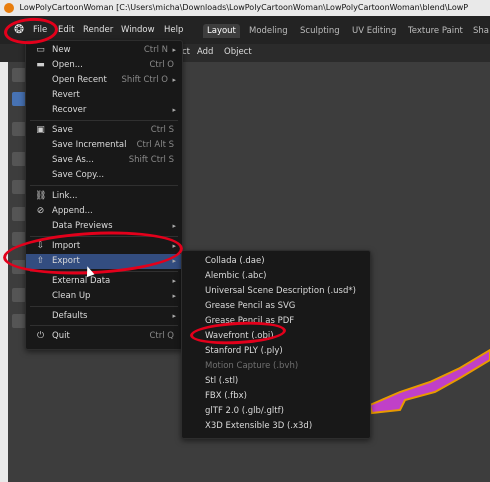  Describe the element at coordinates (40, 50) in the screenshot. I see `new-file-icon: ▭` at that location.